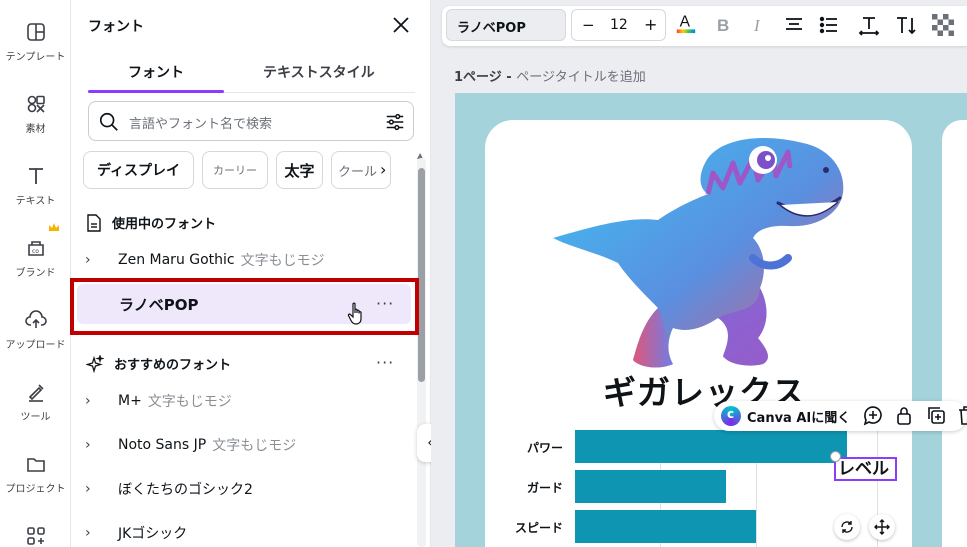 This screenshot has height=547, width=967. What do you see at coordinates (35, 329) in the screenshot?
I see `rail-item-upload: アップロード` at bounding box center [35, 329].